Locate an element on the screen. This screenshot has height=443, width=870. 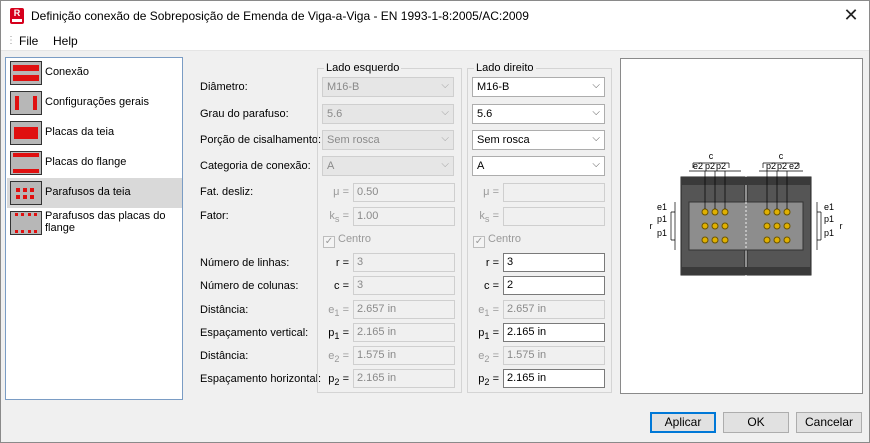
label-grau: Grau do parafuso: is located at coordinates (244, 114).